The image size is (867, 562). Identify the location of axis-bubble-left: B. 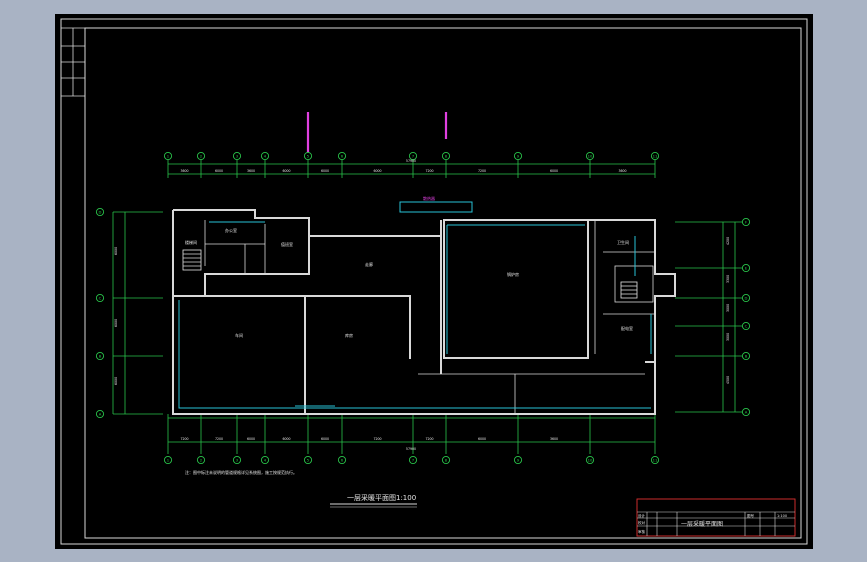
(100, 356).